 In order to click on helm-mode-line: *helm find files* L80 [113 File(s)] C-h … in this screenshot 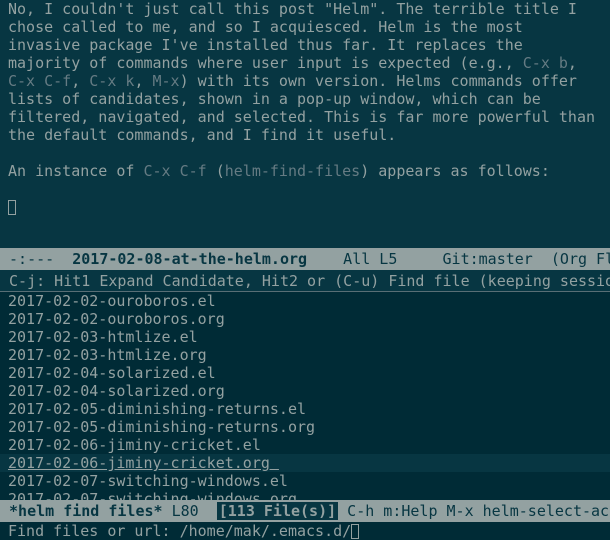, I will do `click(305, 511)`.